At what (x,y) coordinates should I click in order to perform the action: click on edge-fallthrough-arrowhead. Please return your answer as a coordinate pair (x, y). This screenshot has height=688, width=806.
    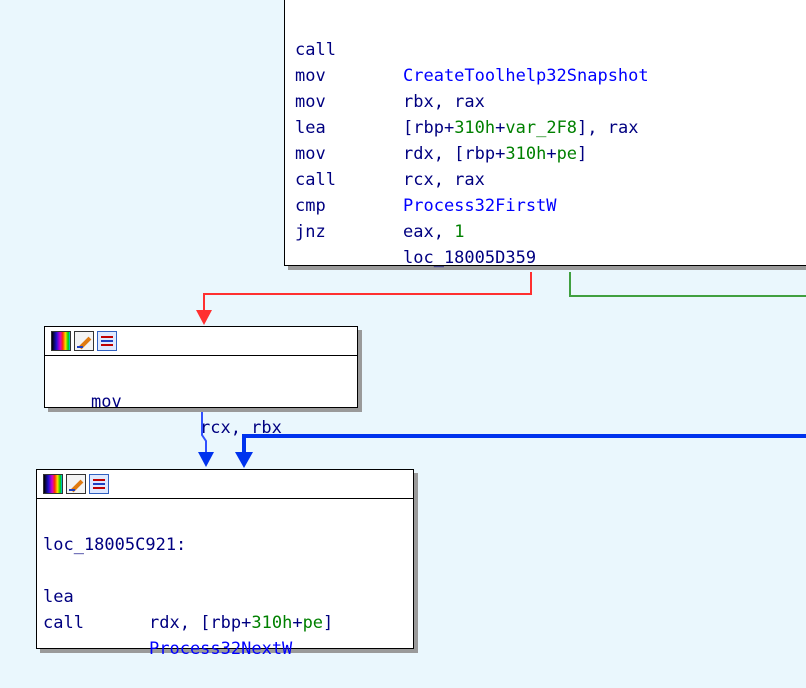
    Looking at the image, I should click on (206, 459).